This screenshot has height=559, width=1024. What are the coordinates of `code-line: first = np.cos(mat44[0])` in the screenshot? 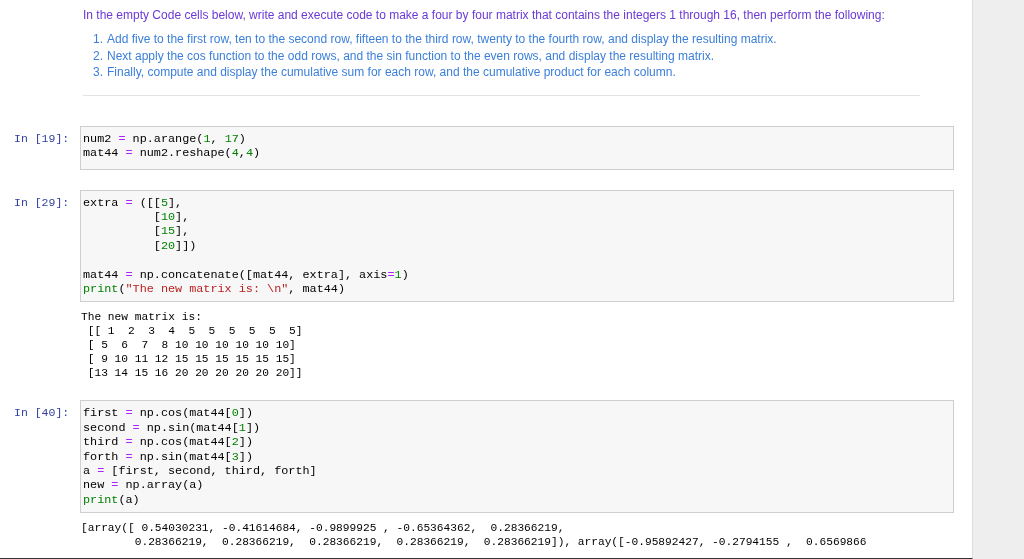 It's located at (168, 413).